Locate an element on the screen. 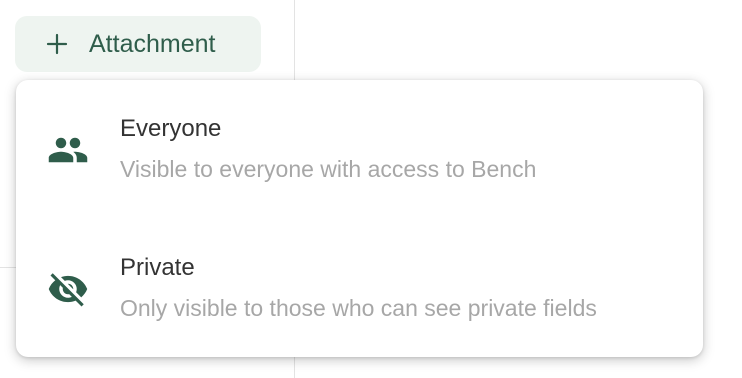 The height and width of the screenshot is (378, 742). eye-off-icon is located at coordinates (68, 290).